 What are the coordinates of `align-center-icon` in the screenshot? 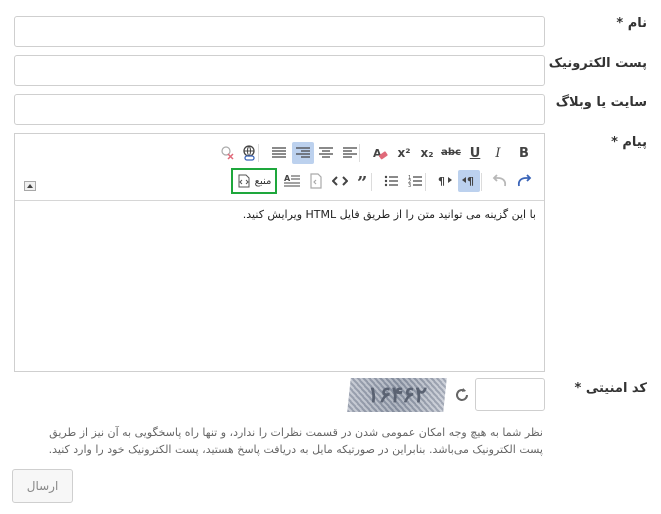 It's located at (326, 153).